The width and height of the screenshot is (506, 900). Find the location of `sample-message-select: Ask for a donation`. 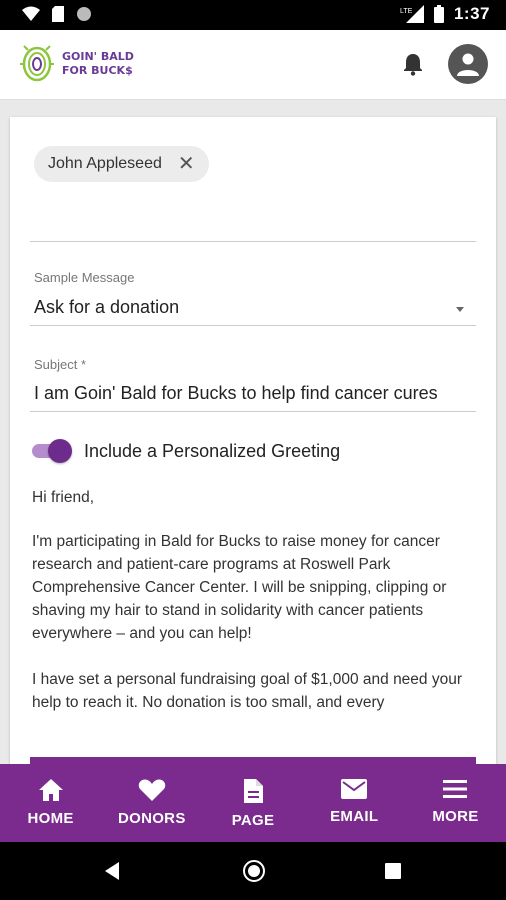

sample-message-select: Ask for a donation is located at coordinates (106, 307).